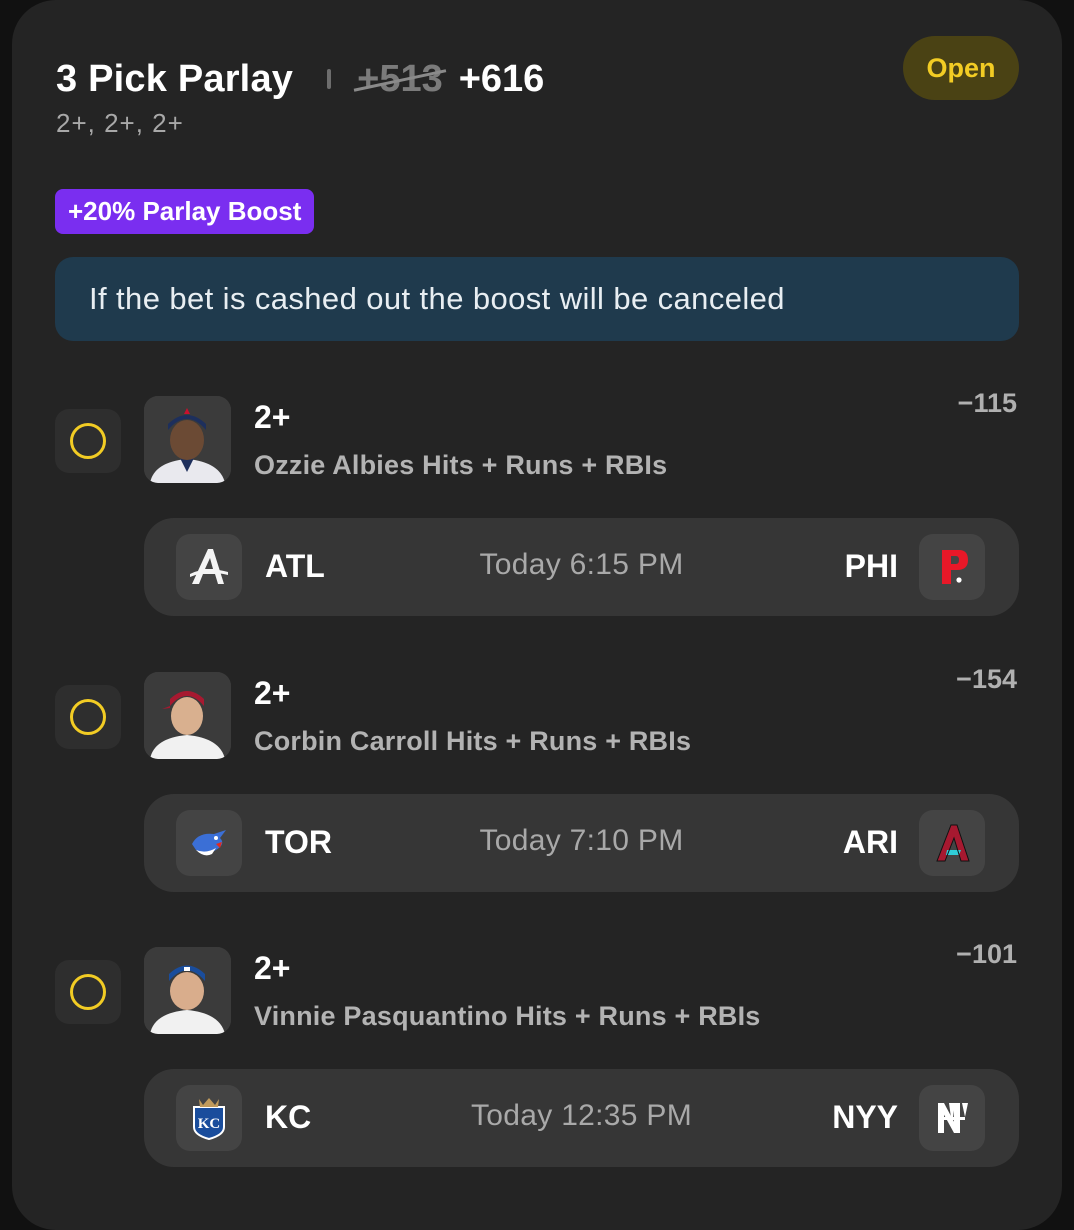  What do you see at coordinates (952, 1118) in the screenshot?
I see `yankees-logo-icon` at bounding box center [952, 1118].